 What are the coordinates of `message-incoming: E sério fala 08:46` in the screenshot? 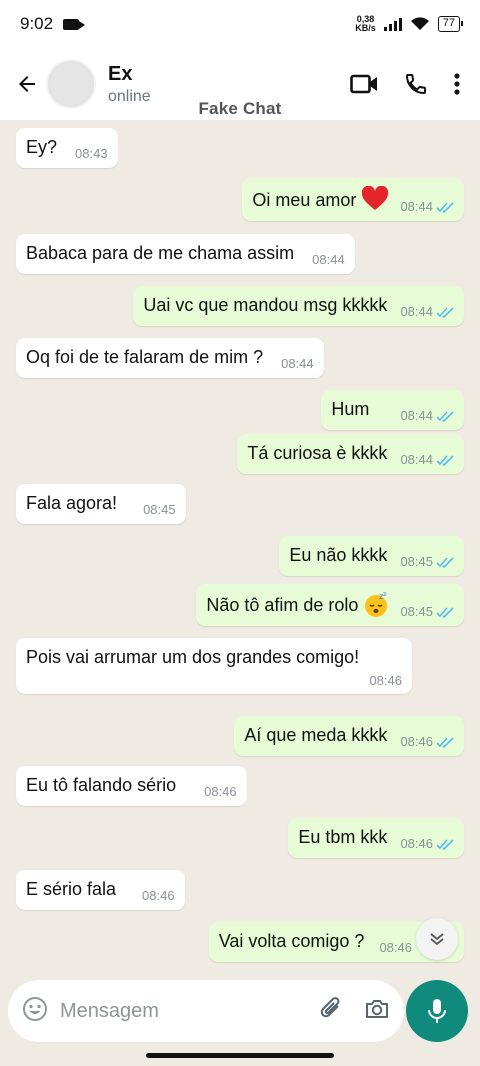 It's located at (100, 890).